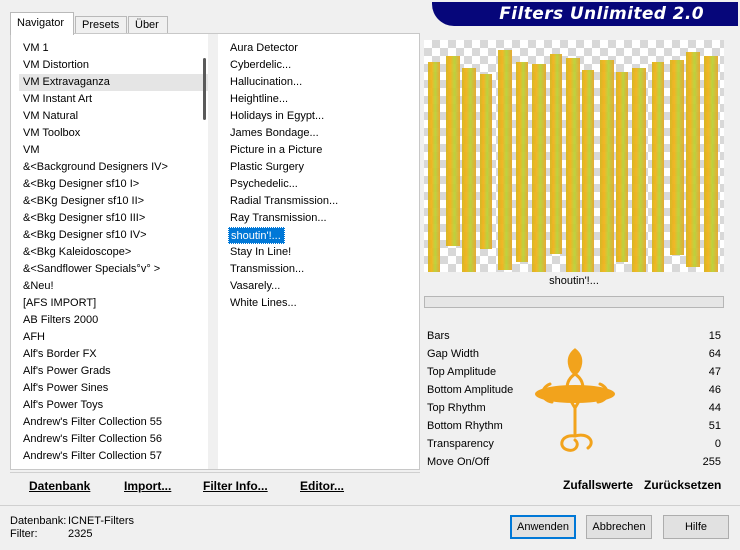 The image size is (740, 550). Describe the element at coordinates (114, 150) in the screenshot. I see `category-item: VM` at that location.